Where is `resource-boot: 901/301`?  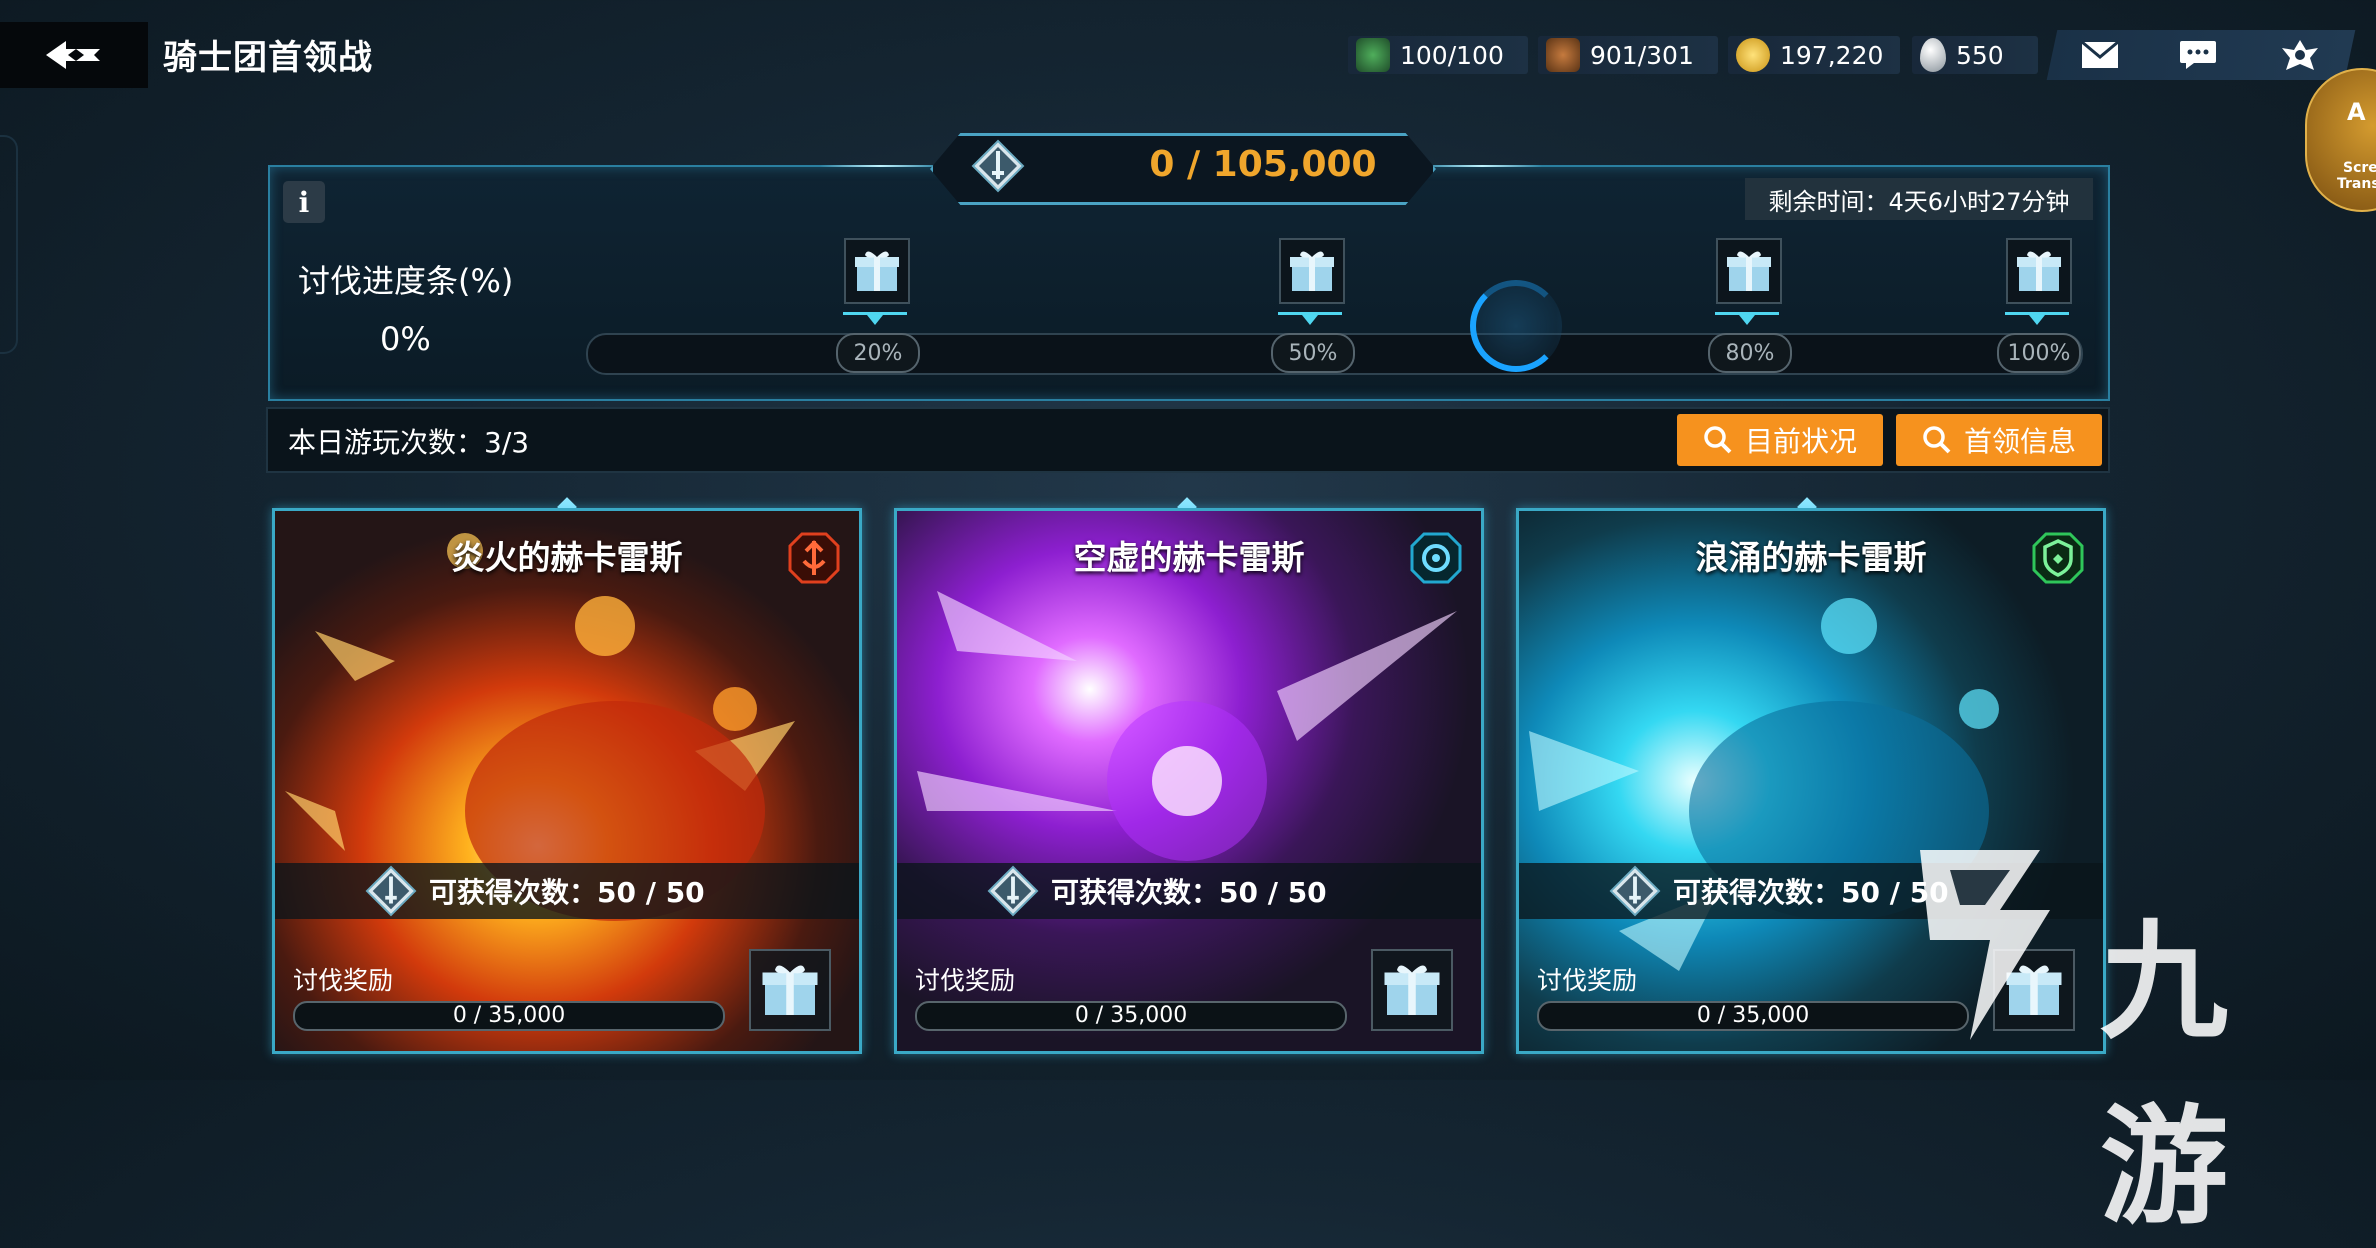 resource-boot: 901/301 is located at coordinates (1628, 55).